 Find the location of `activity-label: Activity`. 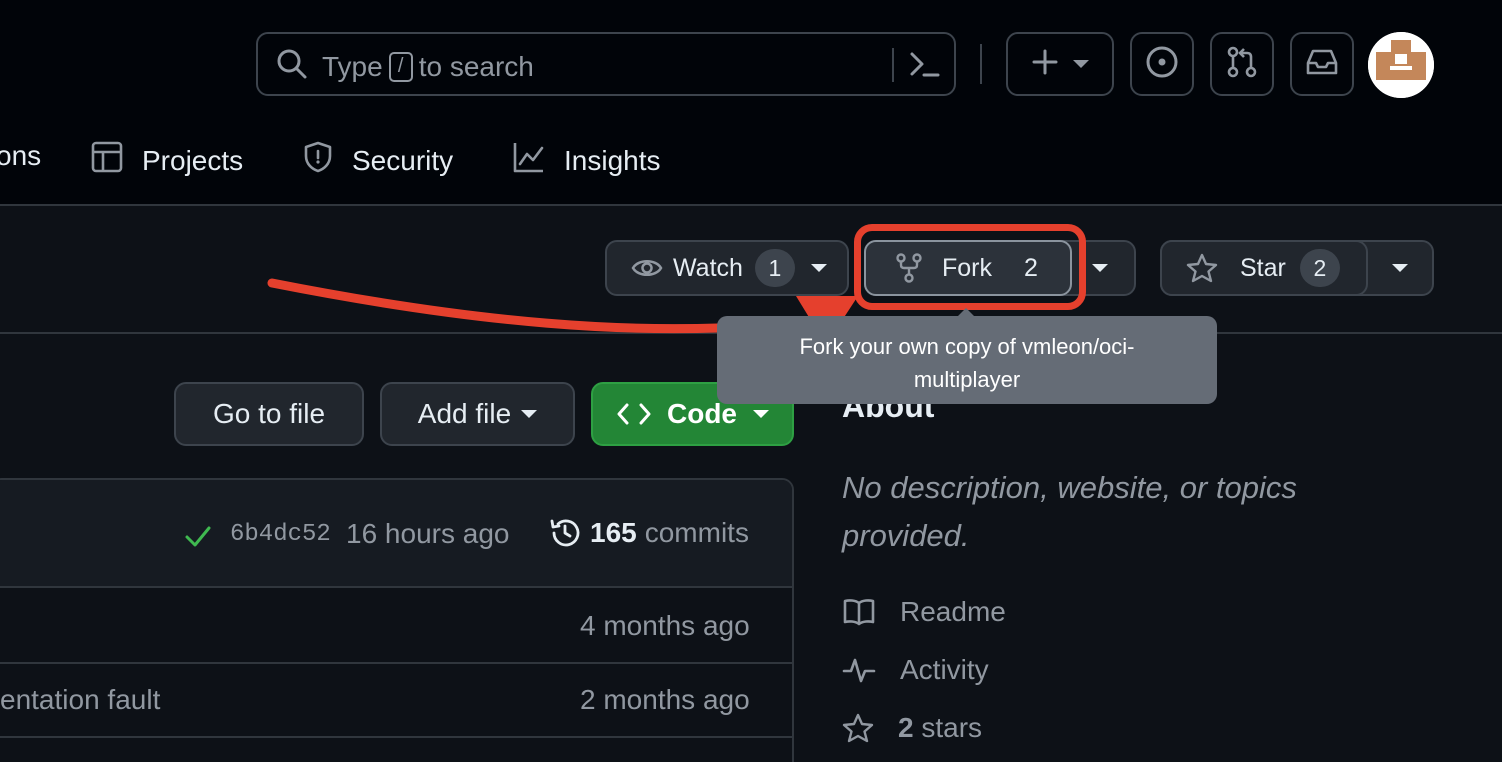

activity-label: Activity is located at coordinates (944, 669).